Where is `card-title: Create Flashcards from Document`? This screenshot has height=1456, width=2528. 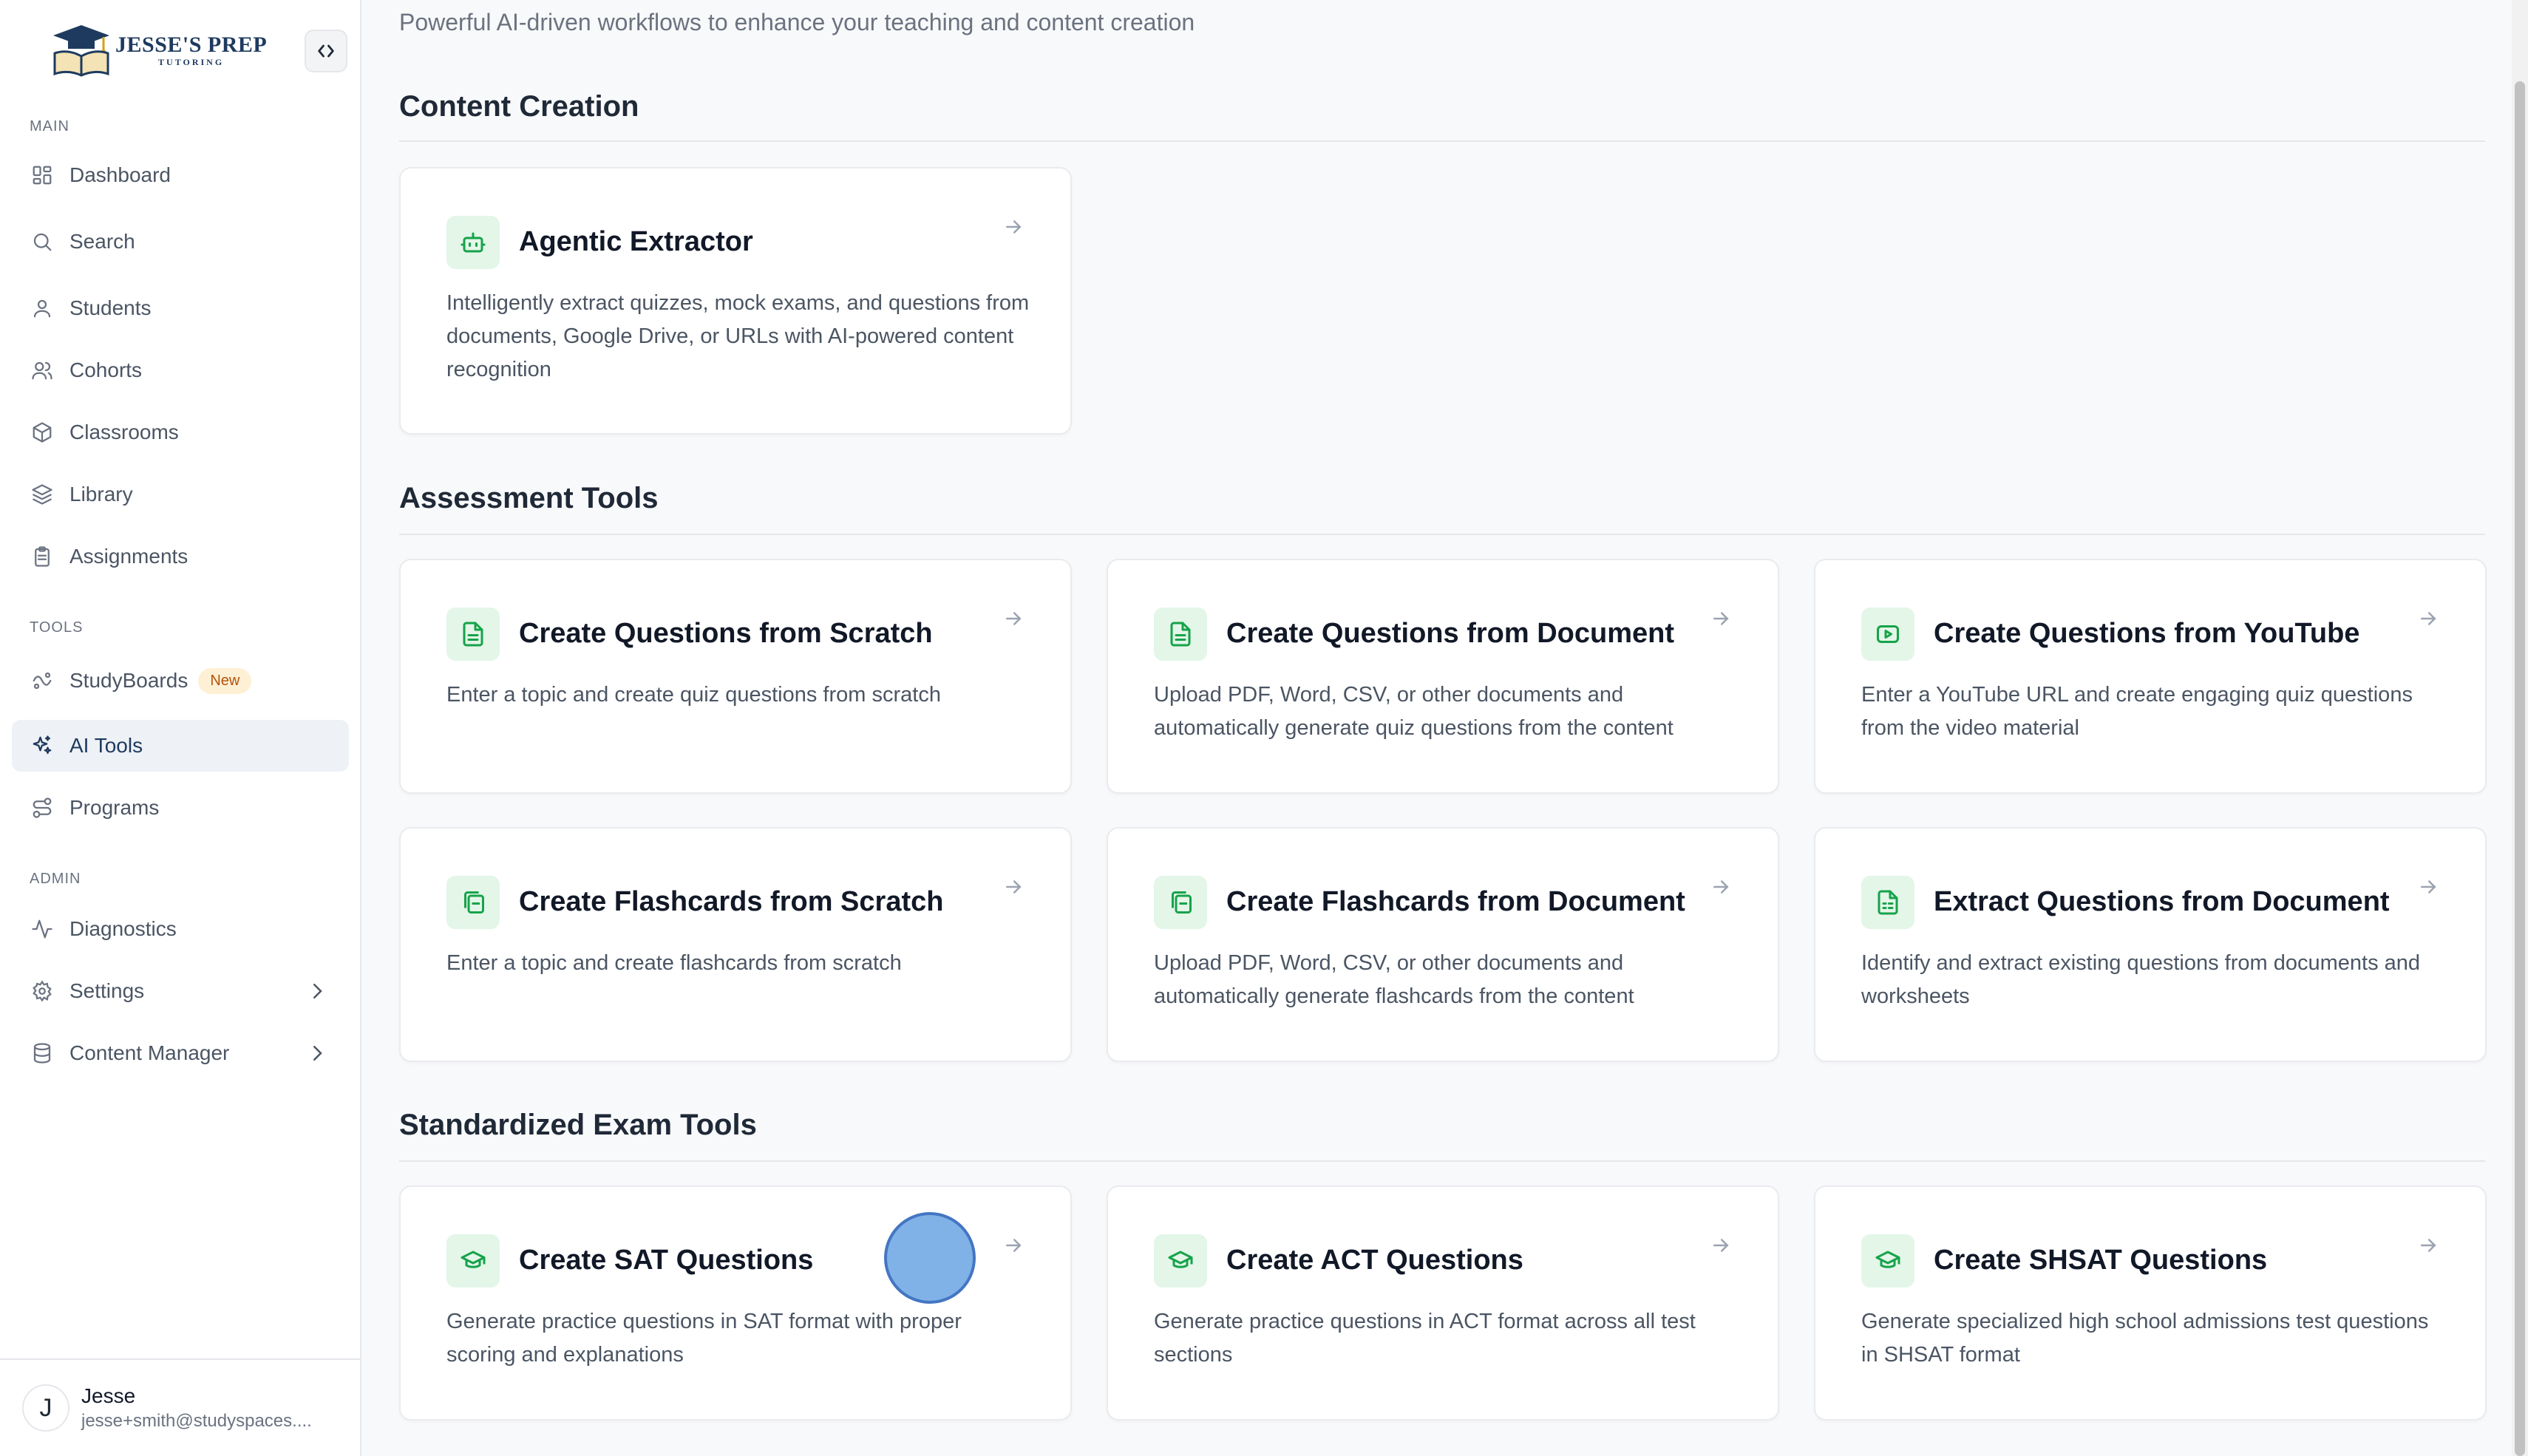
card-title: Create Flashcards from Document is located at coordinates (1456, 901).